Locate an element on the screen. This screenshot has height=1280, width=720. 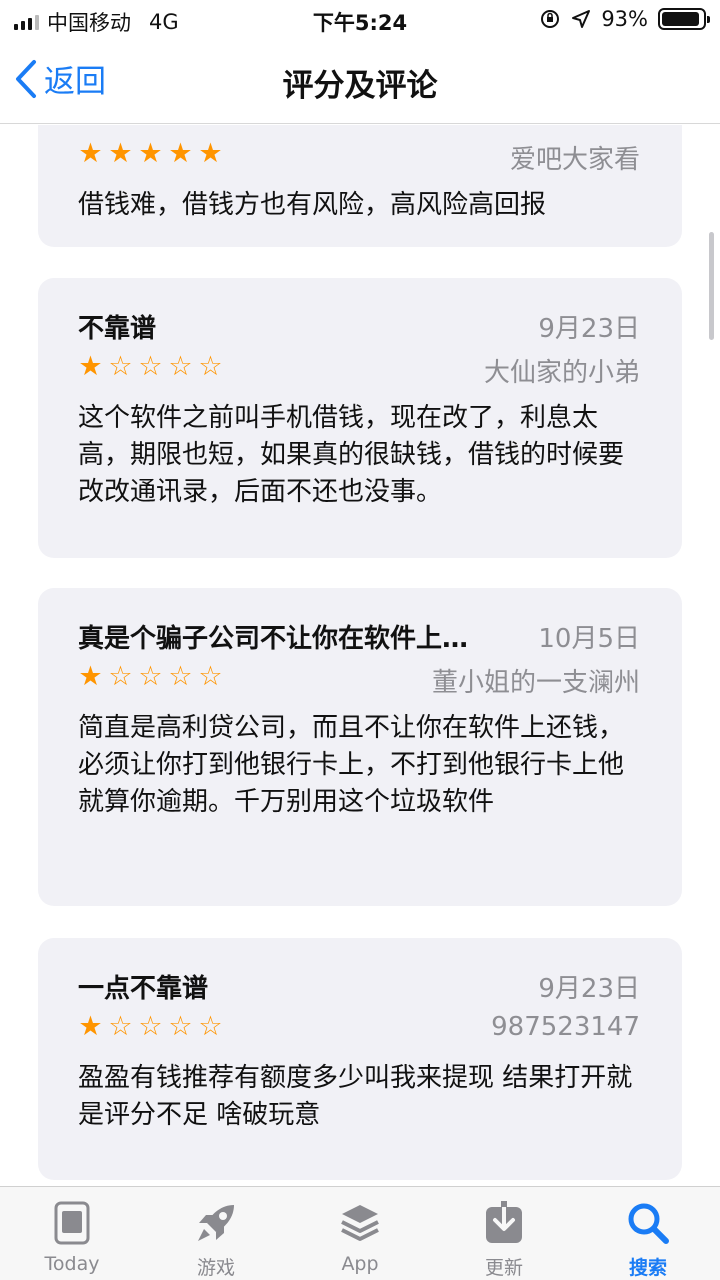
review-author: 大仙家的小弟 is located at coordinates (561, 373).